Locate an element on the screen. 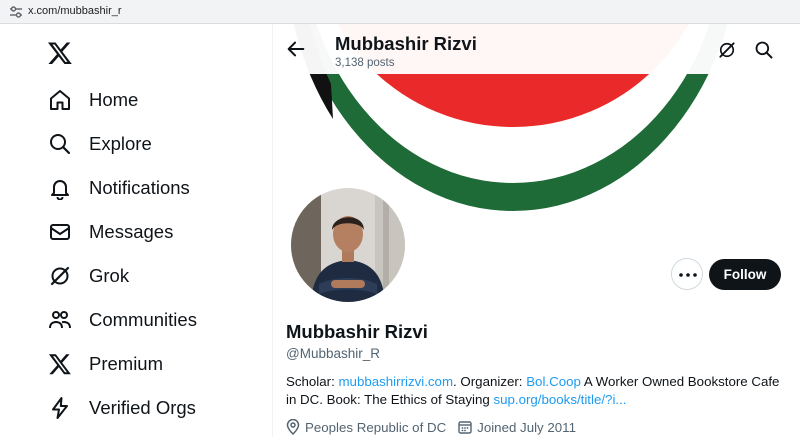 This screenshot has width=800, height=437. bio-link-bolcoop: Bol.Coop is located at coordinates (553, 381).